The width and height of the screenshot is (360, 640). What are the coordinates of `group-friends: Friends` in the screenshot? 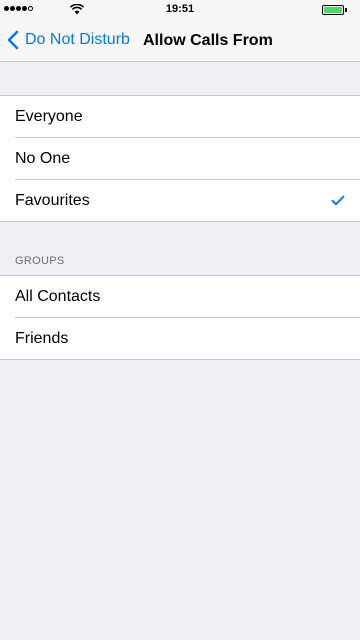 It's located at (180, 338).